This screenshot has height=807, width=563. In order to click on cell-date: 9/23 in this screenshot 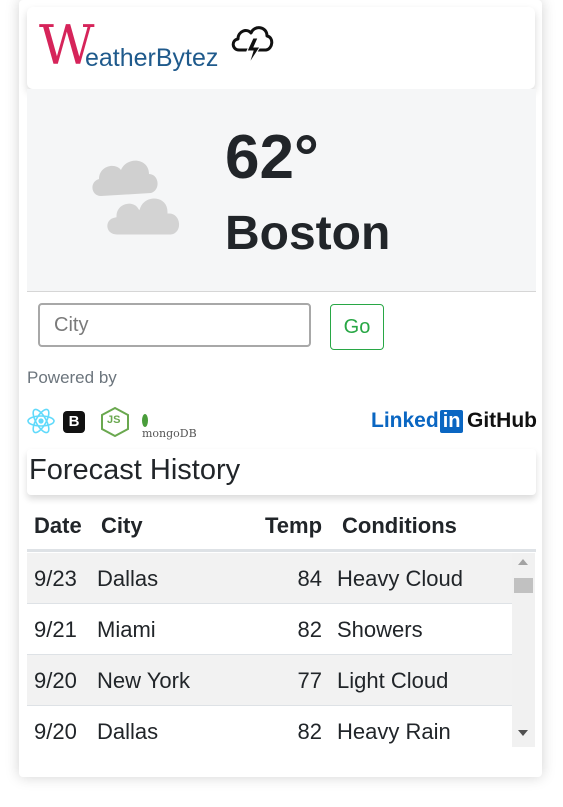, I will do `click(55, 578)`.